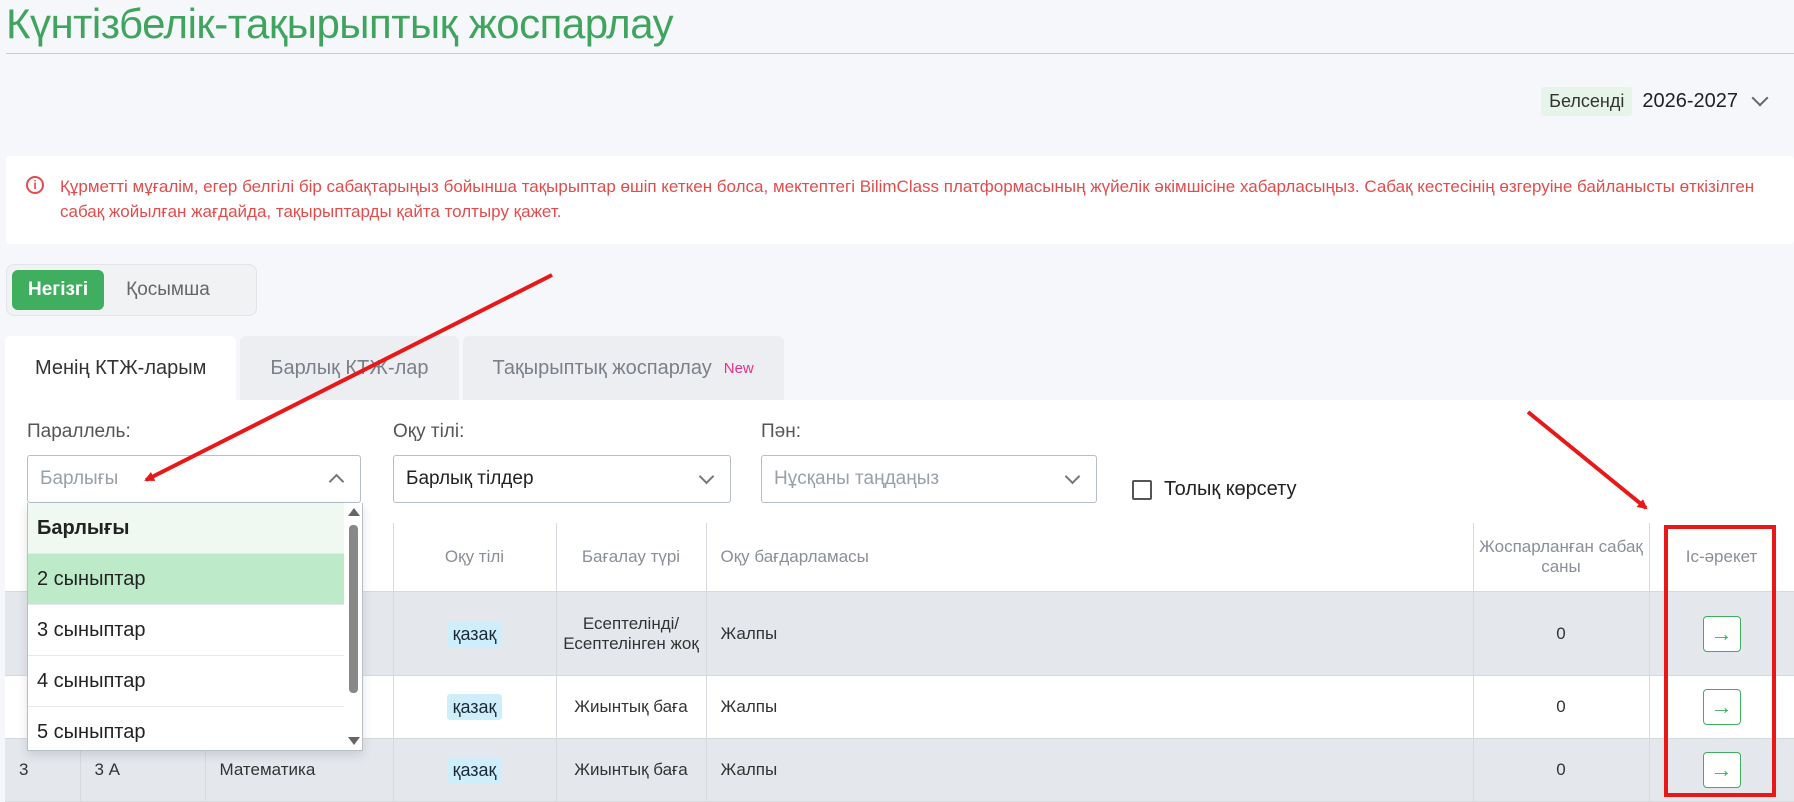 This screenshot has height=802, width=1794. Describe the element at coordinates (429, 431) in the screenshot. I see `language-label: Оқу тілі:` at that location.